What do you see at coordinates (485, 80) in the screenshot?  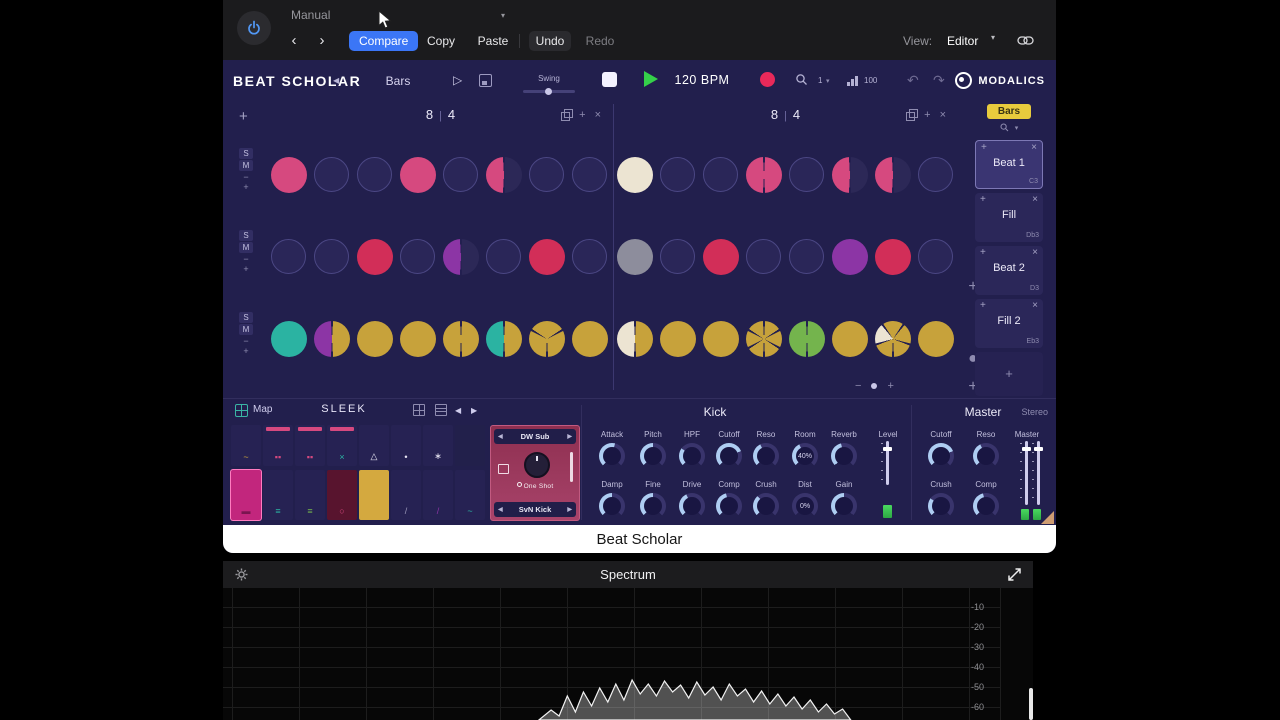 I see `save-icon` at bounding box center [485, 80].